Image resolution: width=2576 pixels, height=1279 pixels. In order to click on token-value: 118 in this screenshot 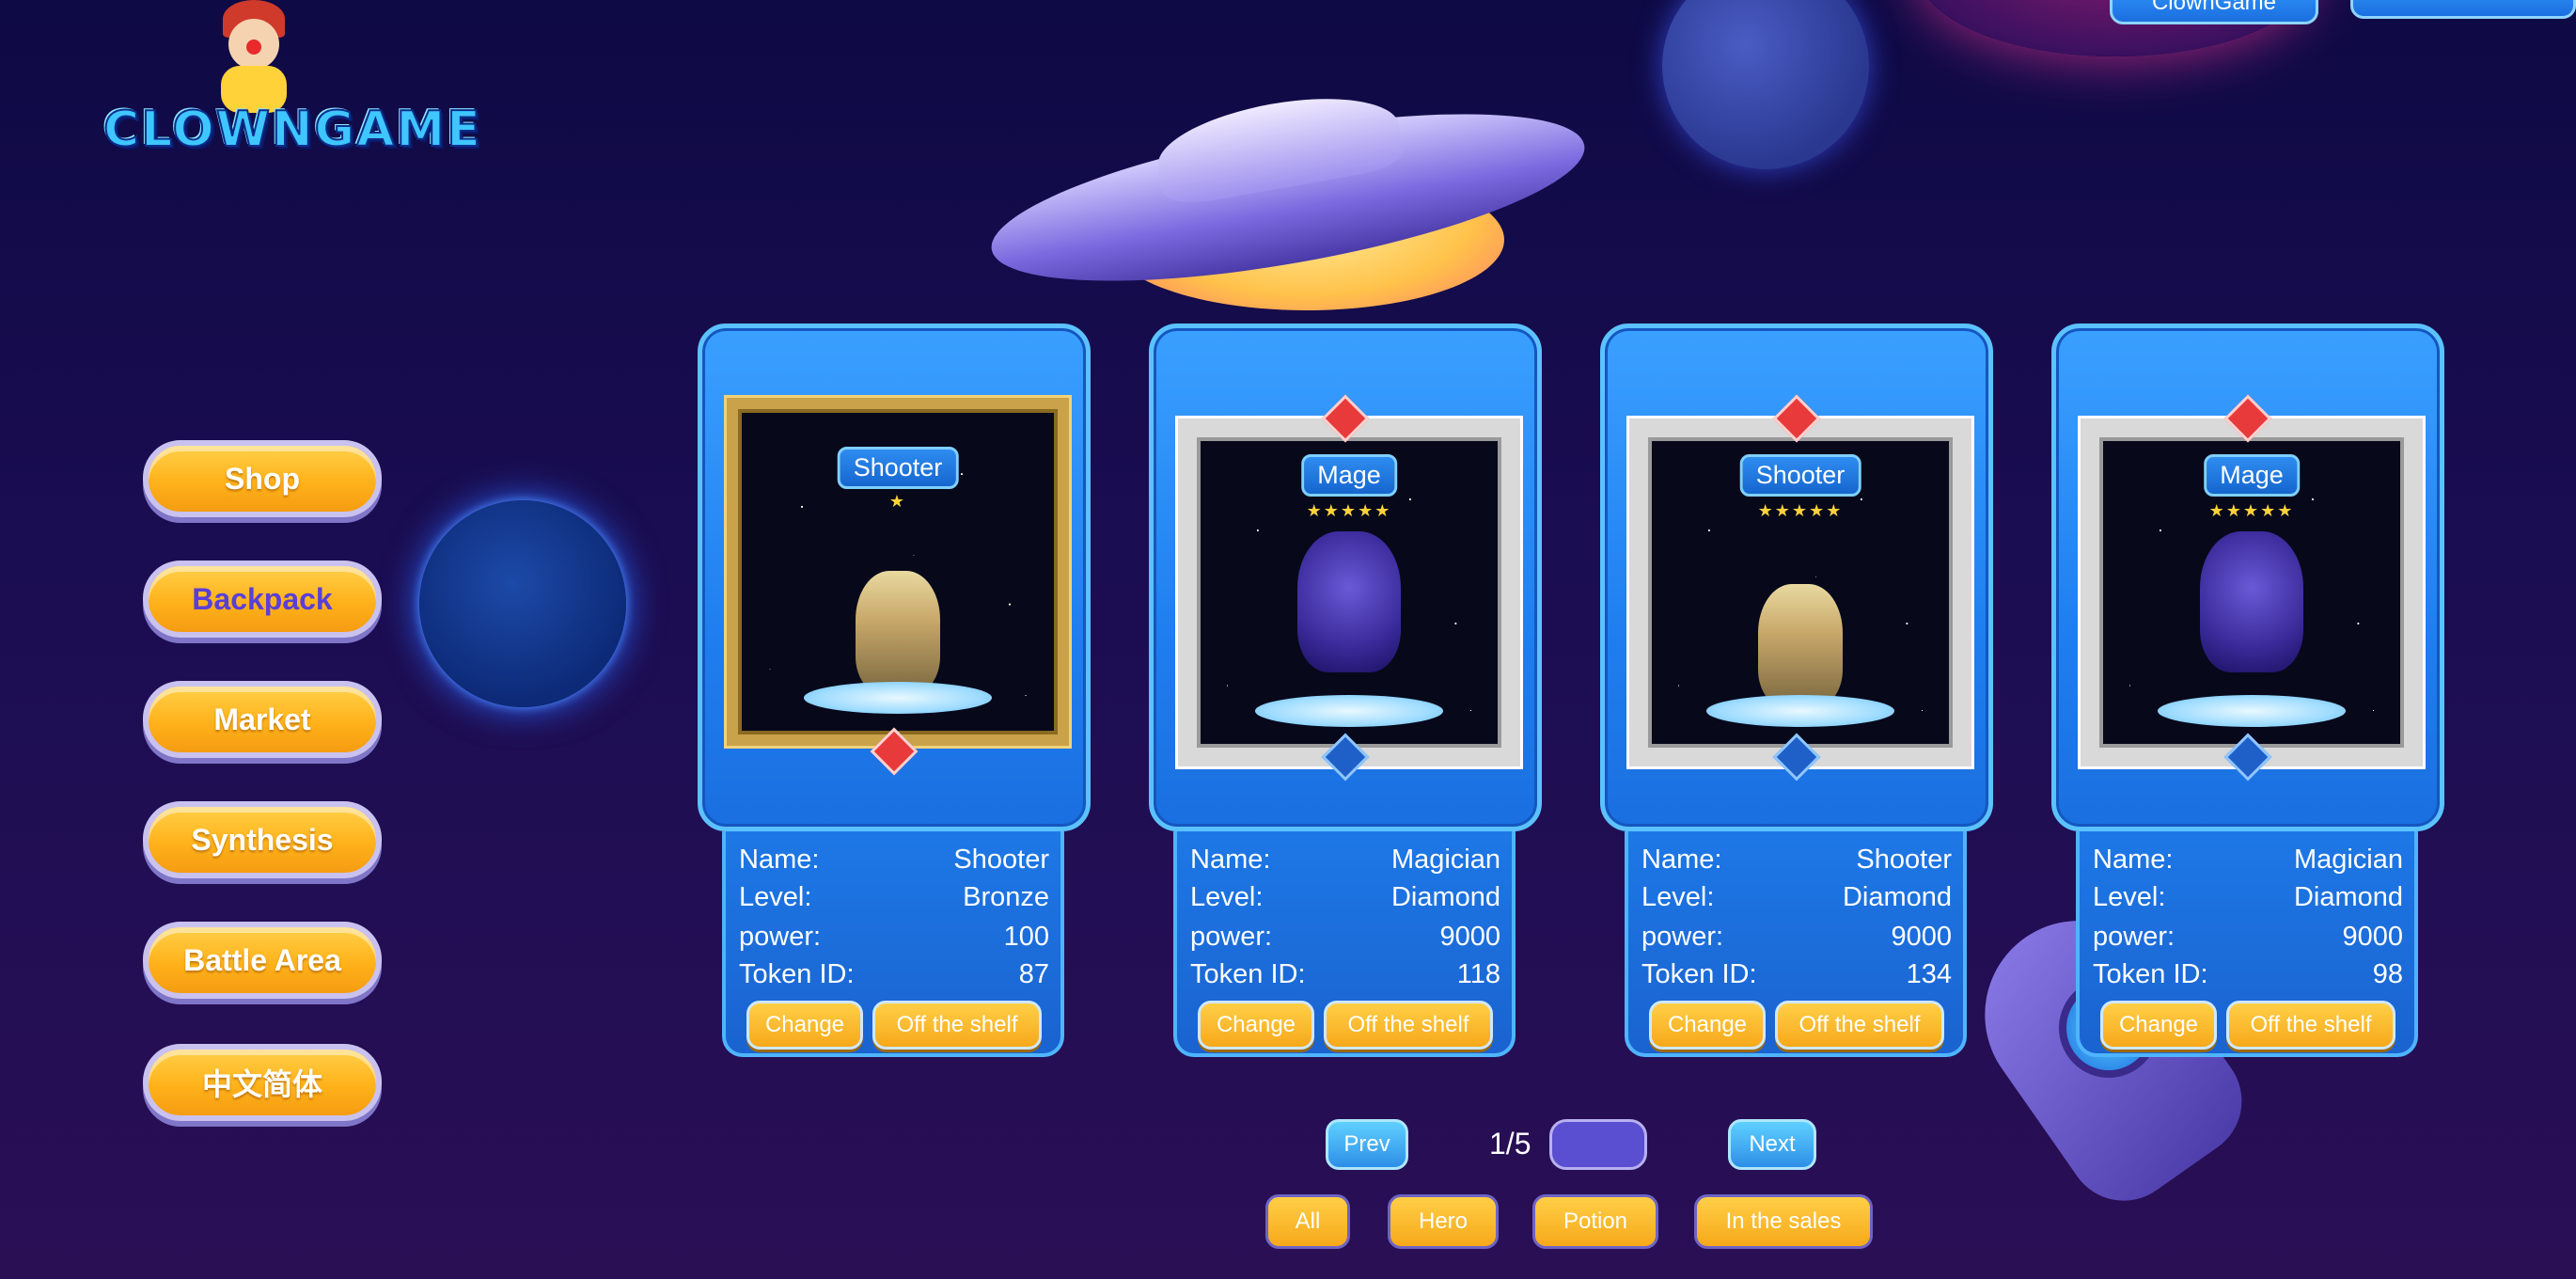, I will do `click(1478, 974)`.